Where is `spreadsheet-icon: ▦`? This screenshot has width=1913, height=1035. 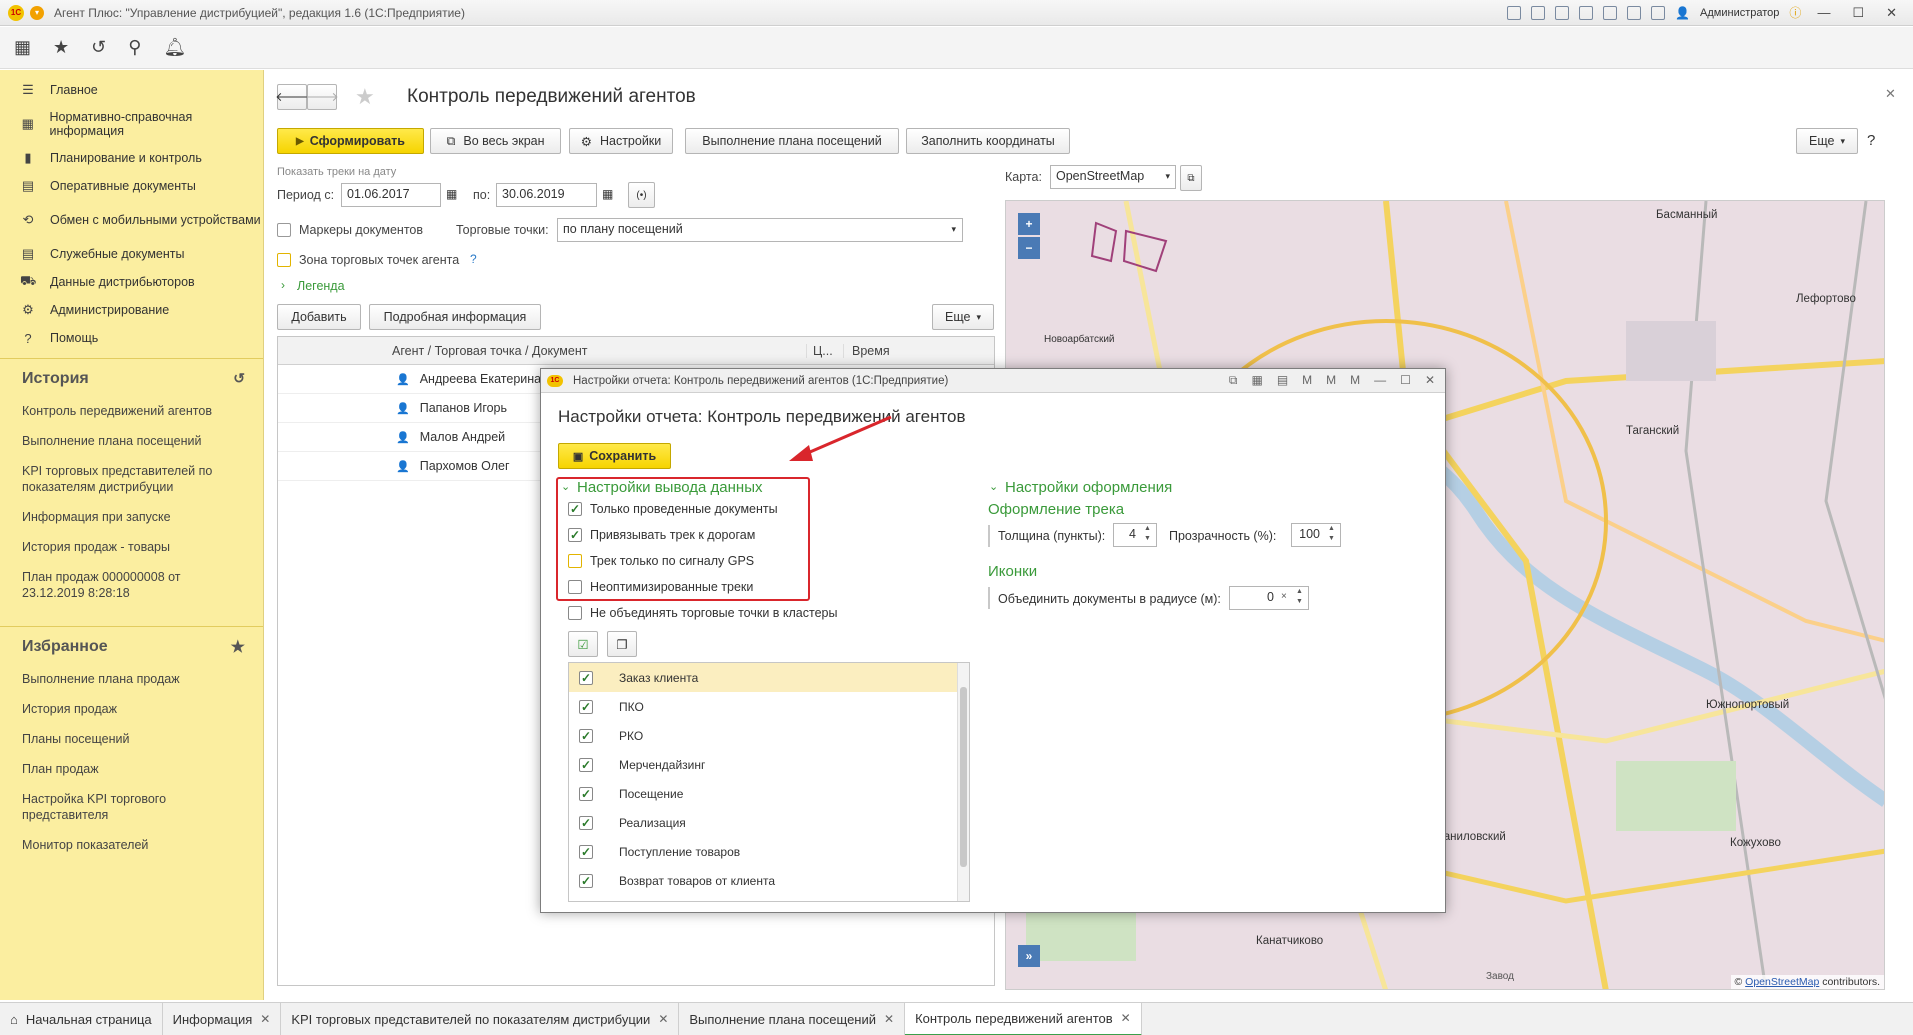
spreadsheet-icon: ▦ is located at coordinates (1256, 380).